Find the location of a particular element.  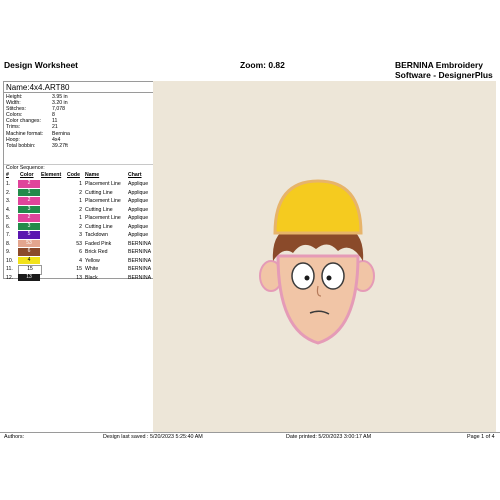

info-label: Total bobbin: is located at coordinates (21, 145).